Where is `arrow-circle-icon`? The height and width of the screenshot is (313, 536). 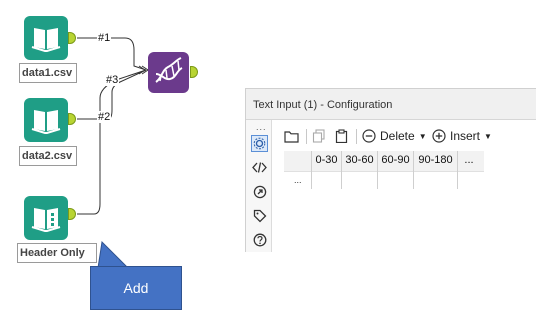
arrow-circle-icon is located at coordinates (259, 191).